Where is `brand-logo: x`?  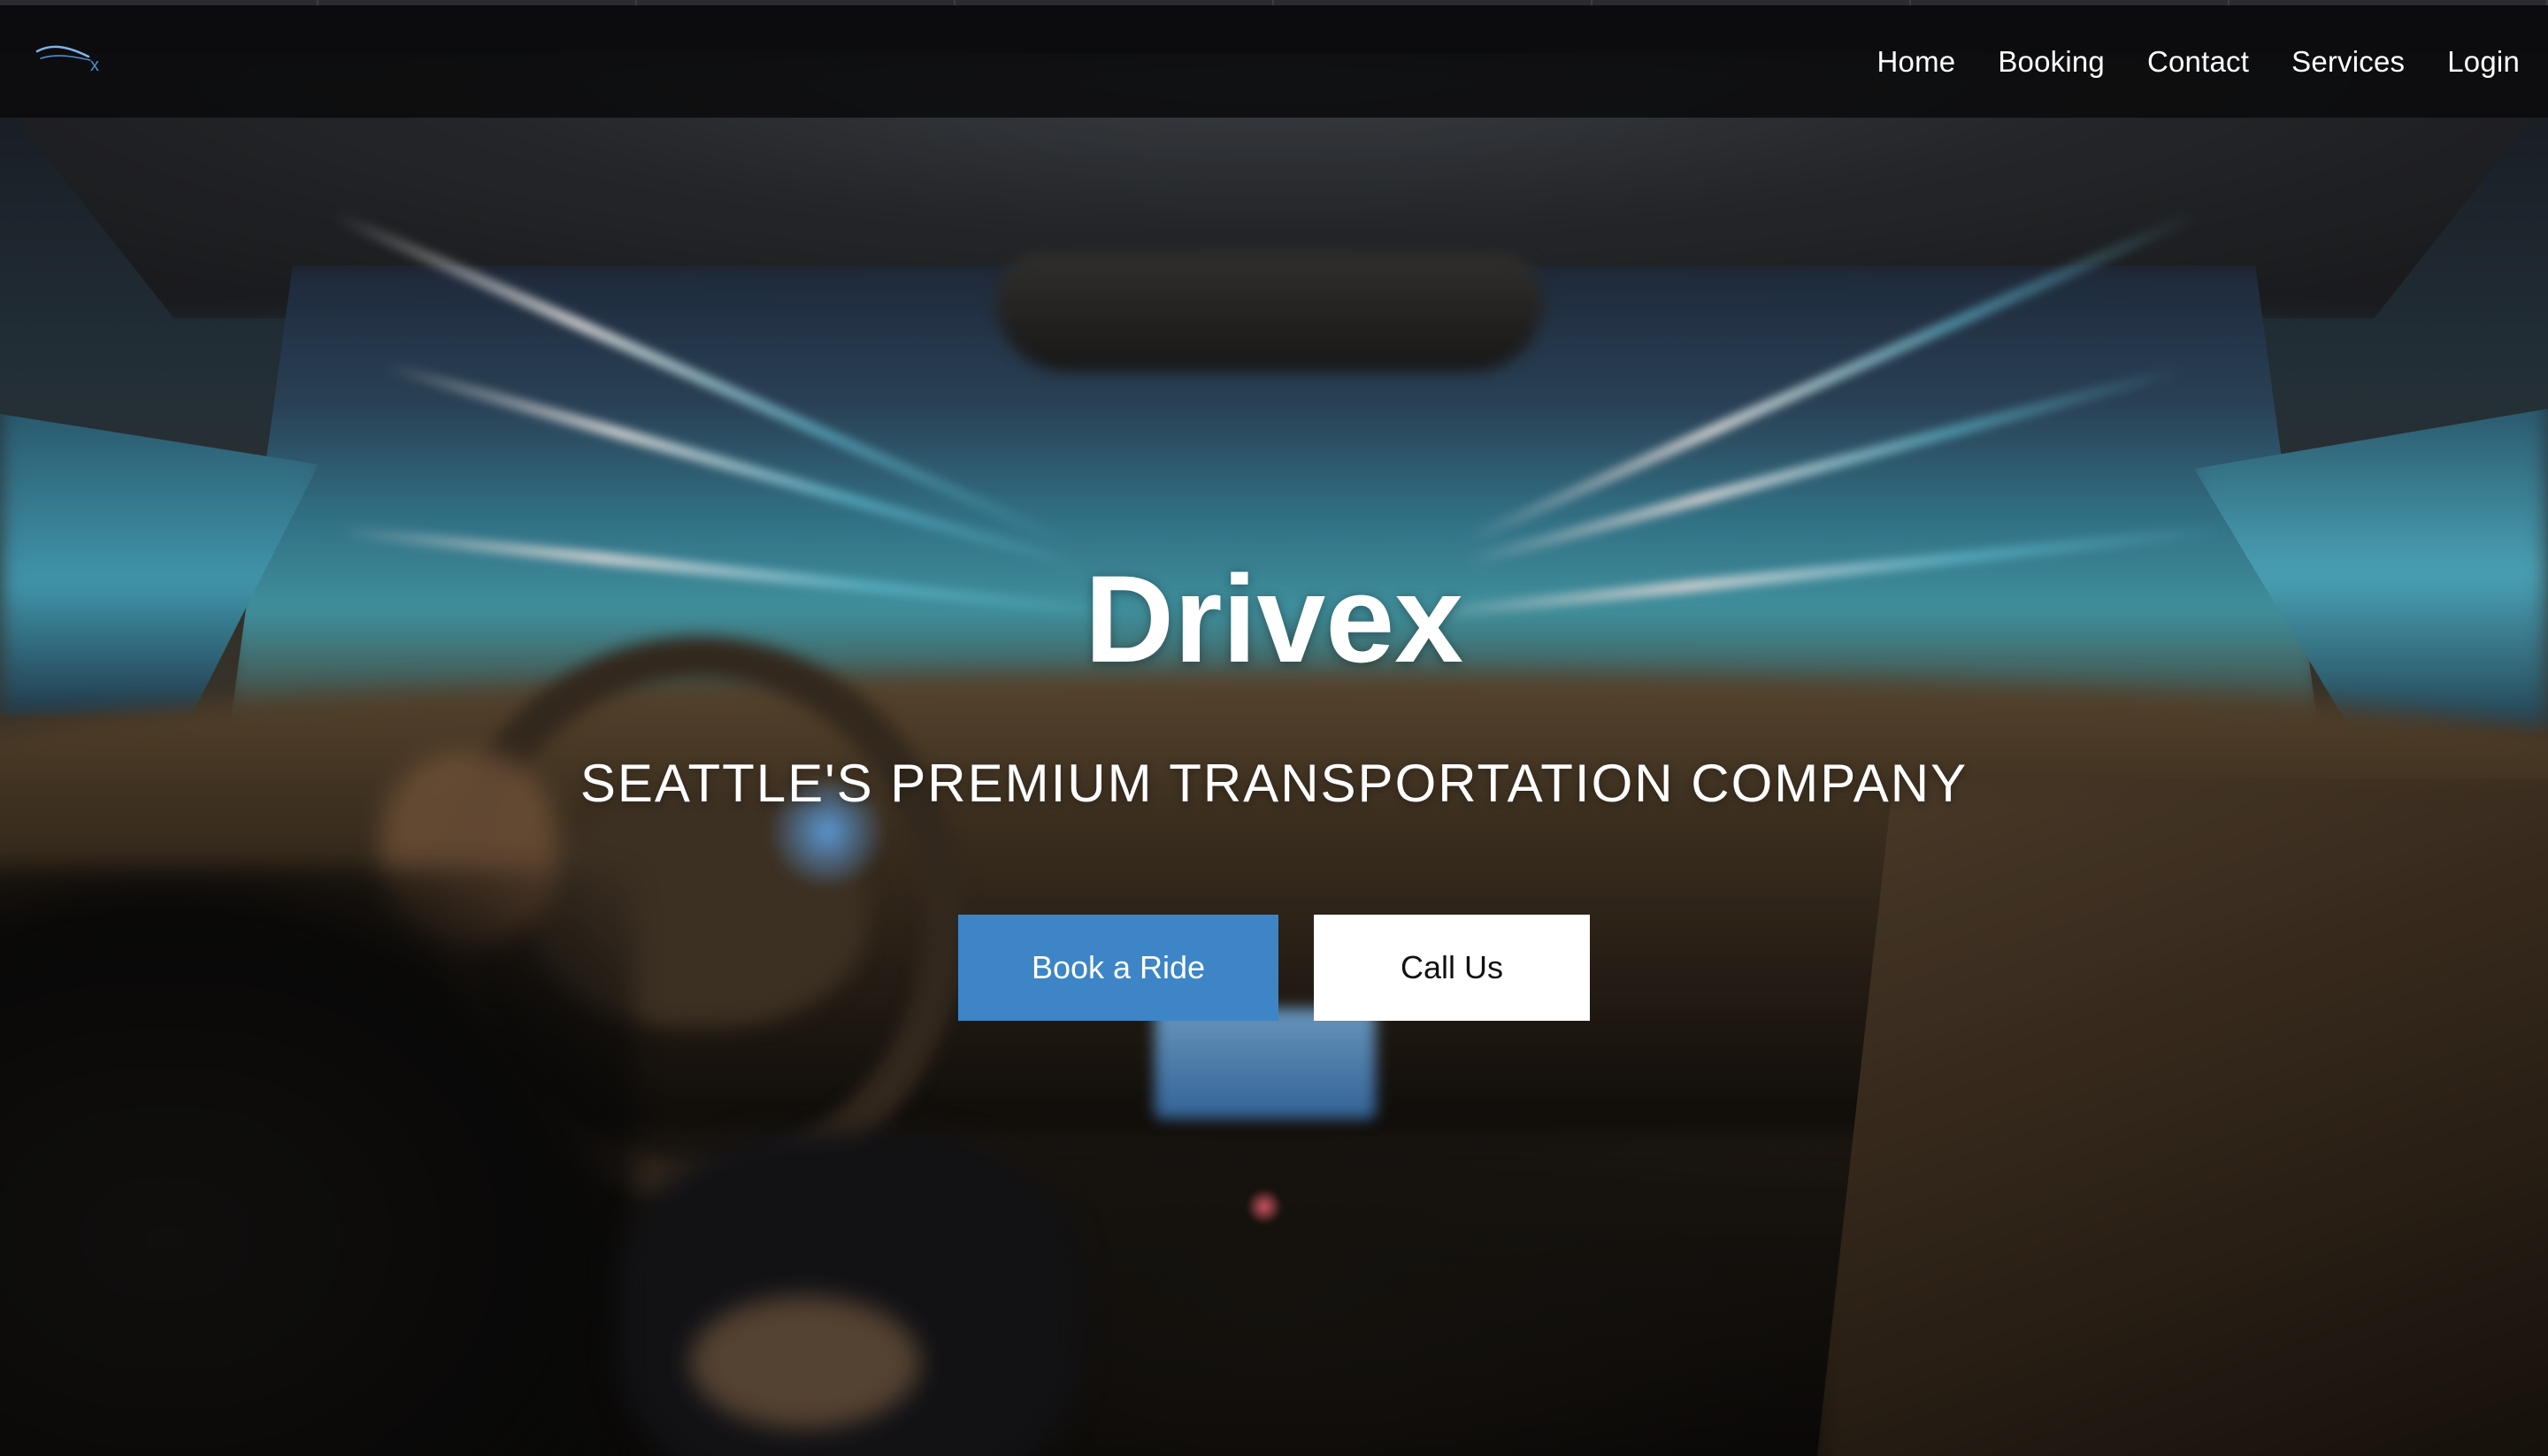 brand-logo: x is located at coordinates (75, 61).